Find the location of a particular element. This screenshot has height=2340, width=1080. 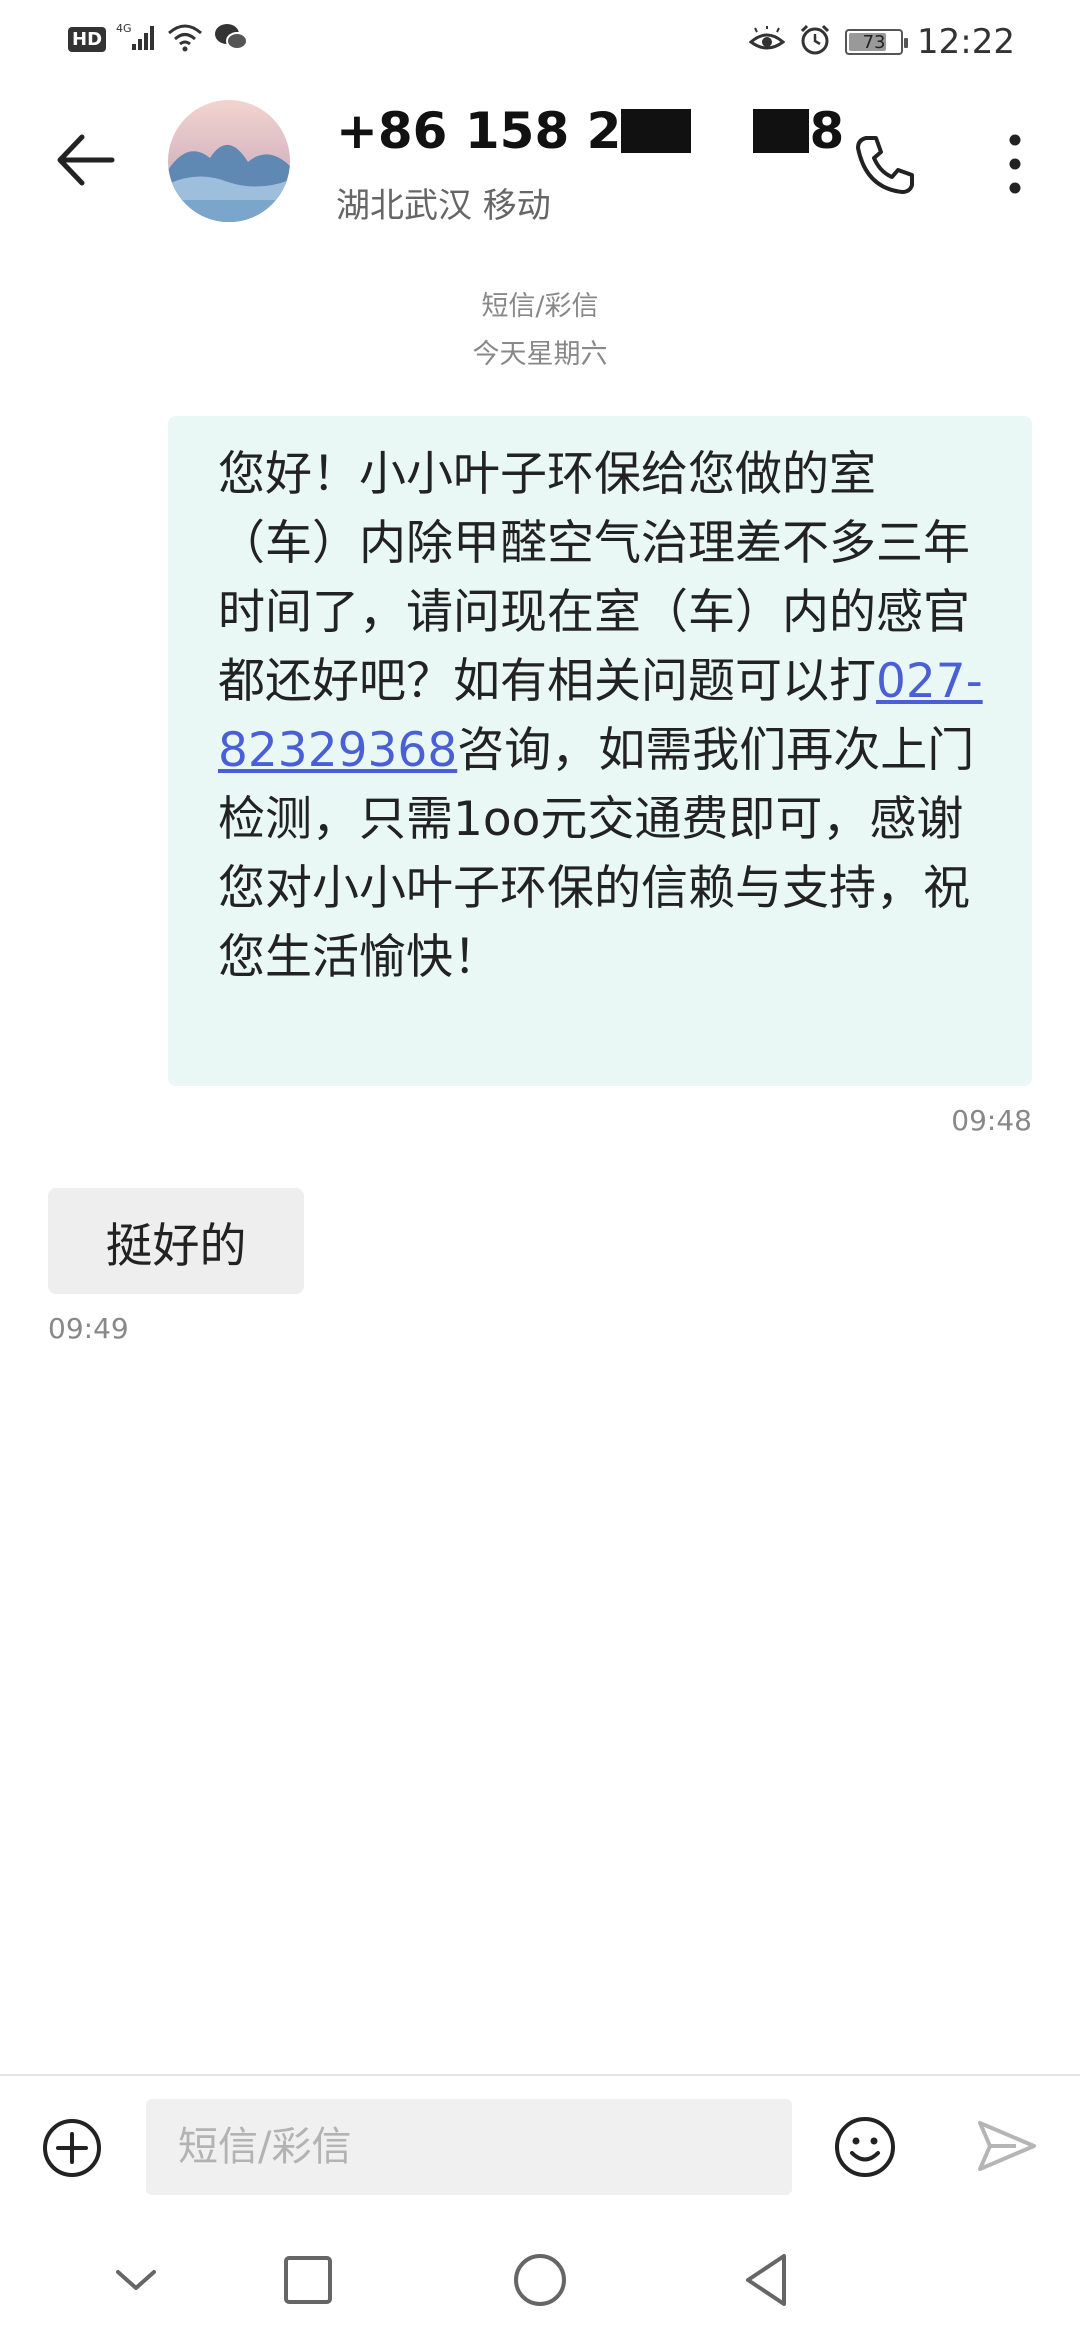

send-icon is located at coordinates (1007, 2146).